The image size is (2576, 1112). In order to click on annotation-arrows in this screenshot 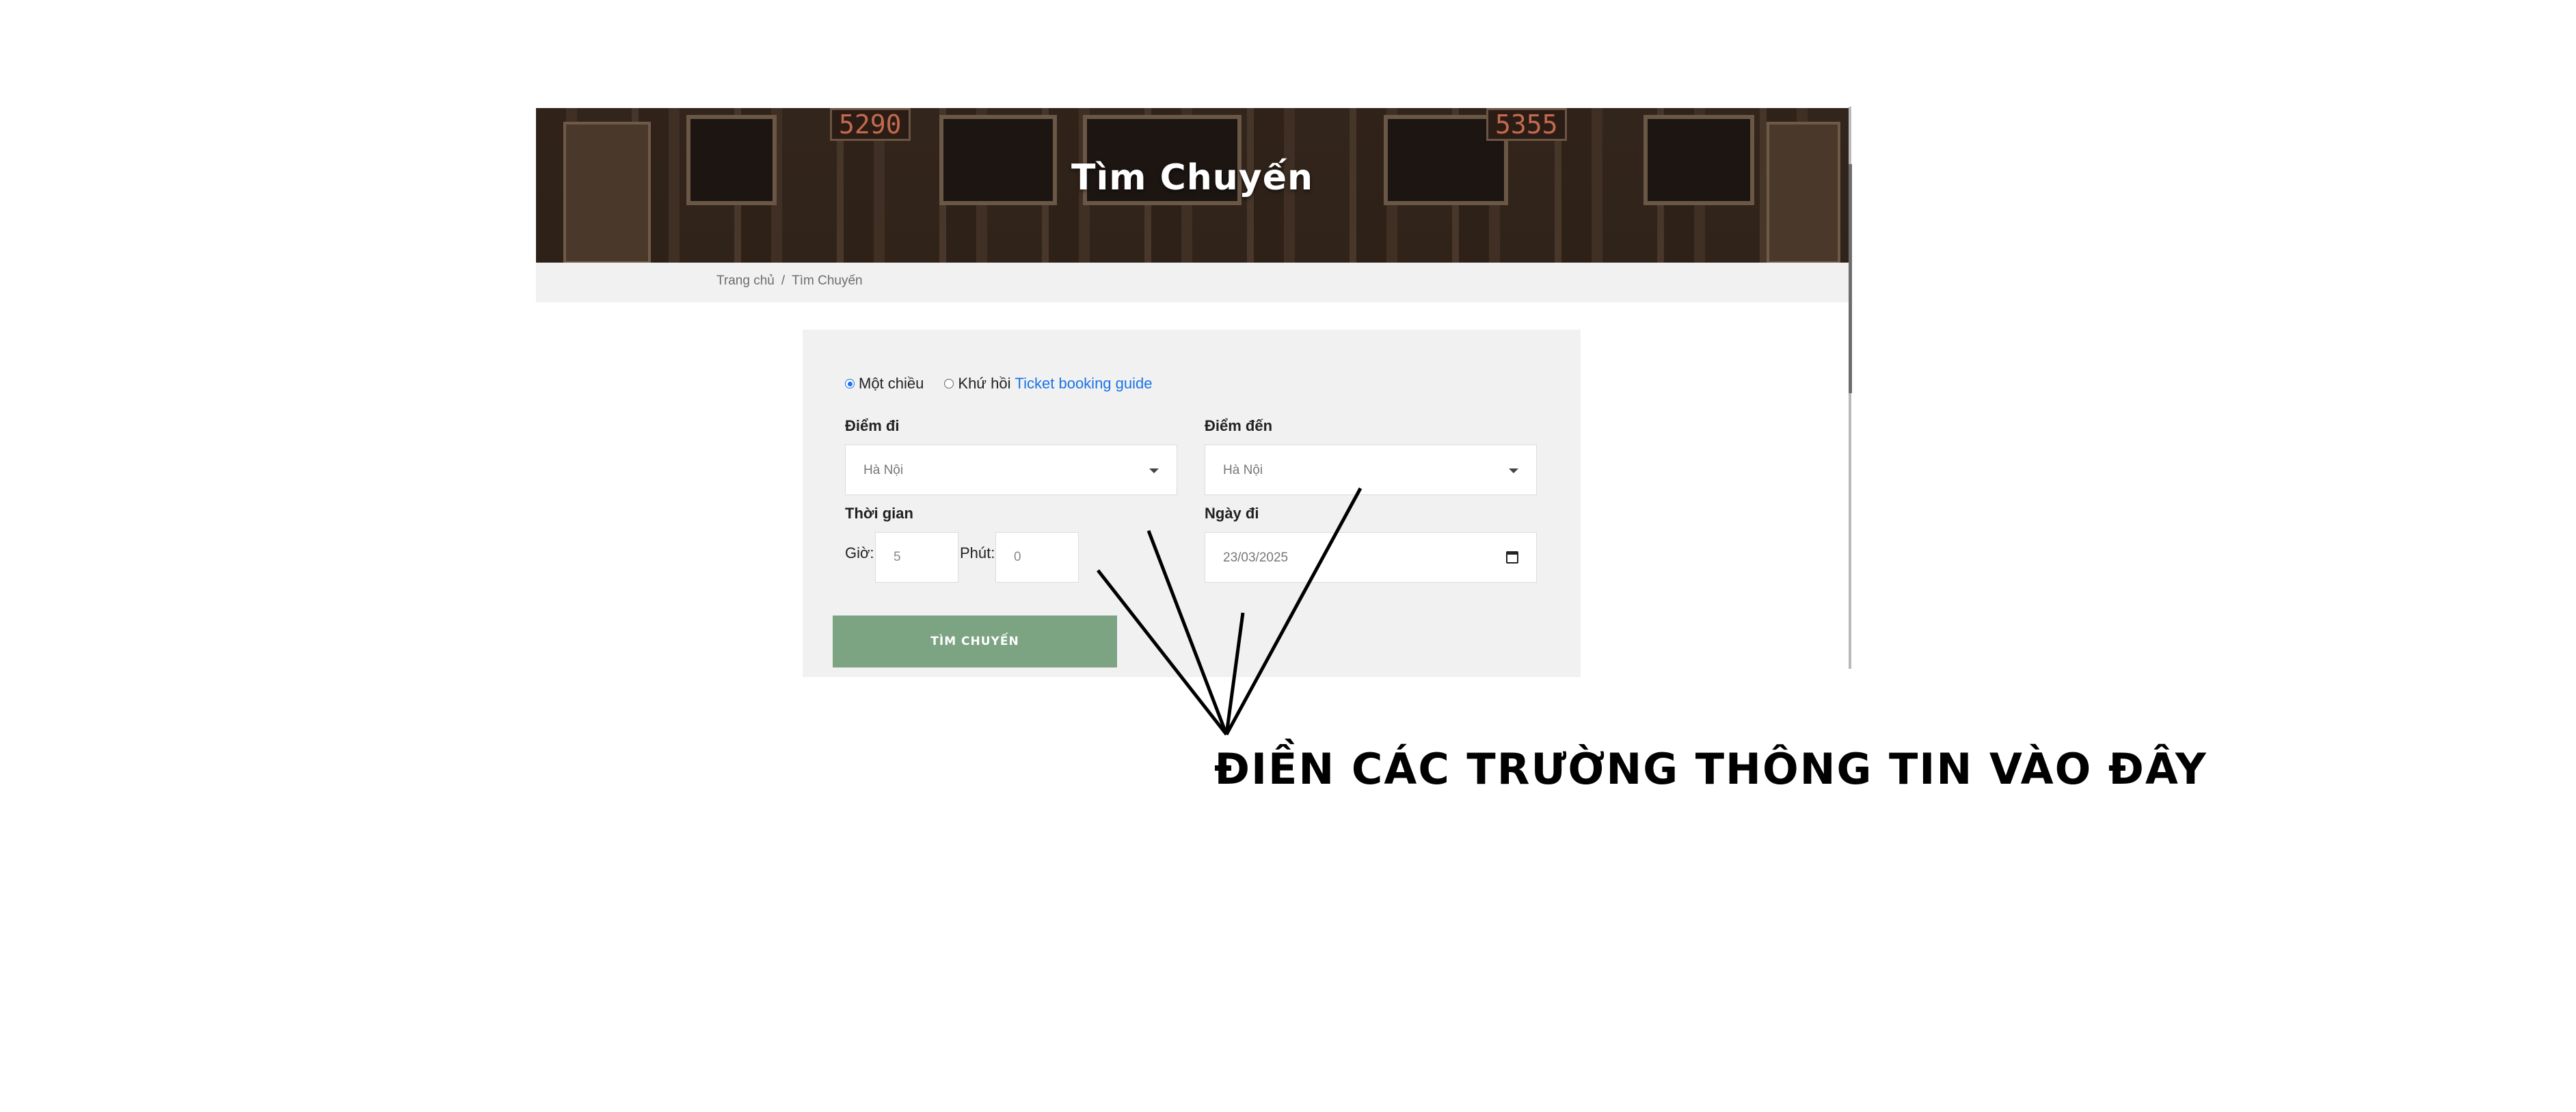, I will do `click(1230, 611)`.